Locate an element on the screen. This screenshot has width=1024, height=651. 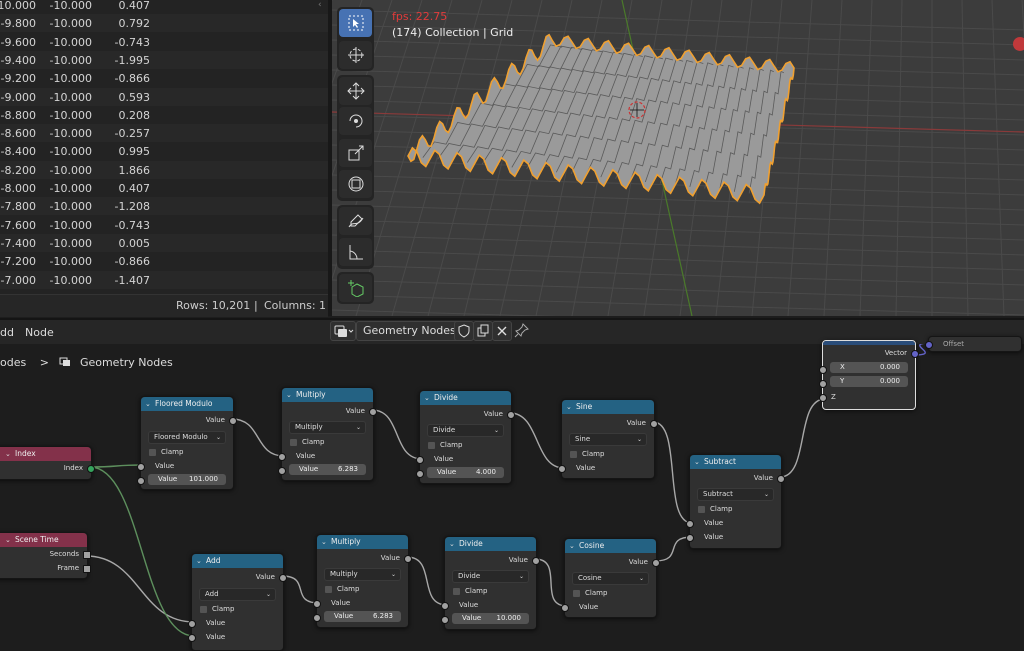
node-scene-time: ⌄ Scene Time Seconds Frame is located at coordinates (45, 555).